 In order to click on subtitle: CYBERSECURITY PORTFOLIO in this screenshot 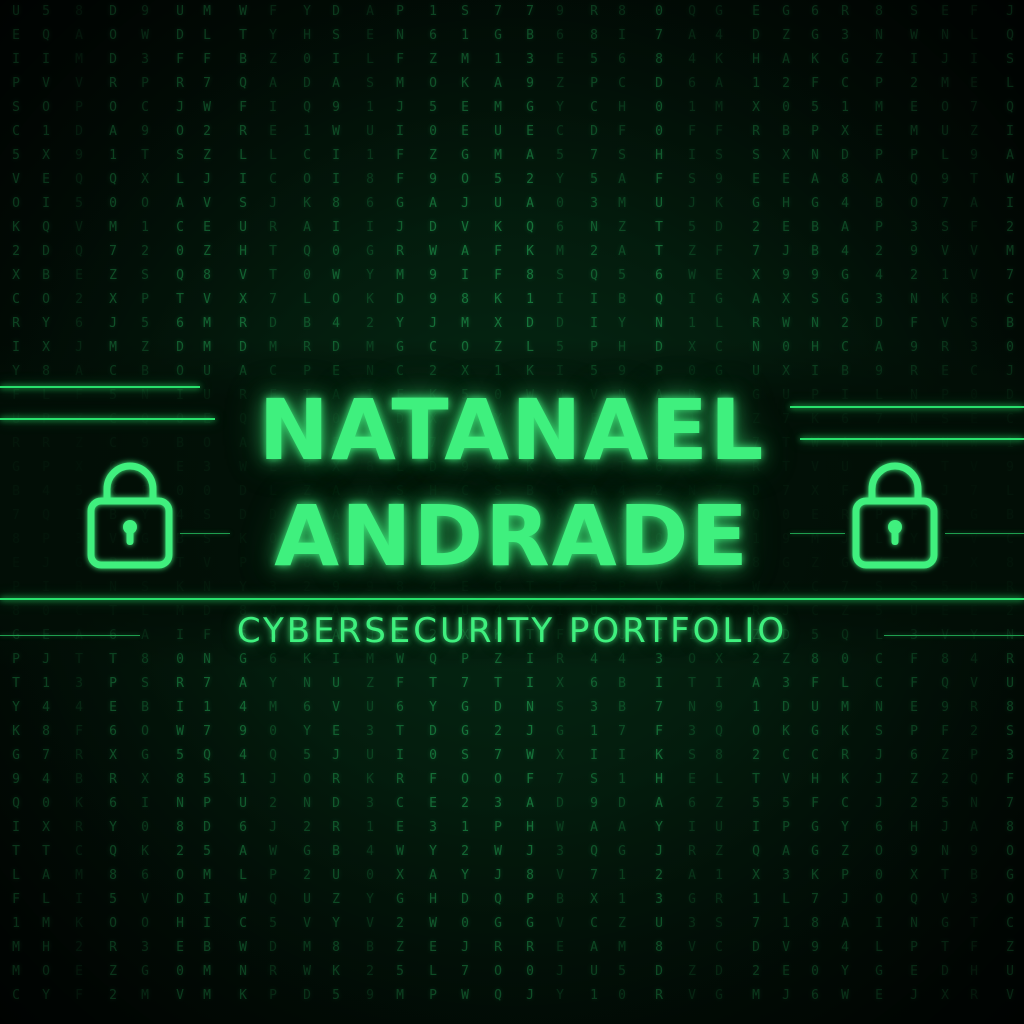, I will do `click(512, 631)`.